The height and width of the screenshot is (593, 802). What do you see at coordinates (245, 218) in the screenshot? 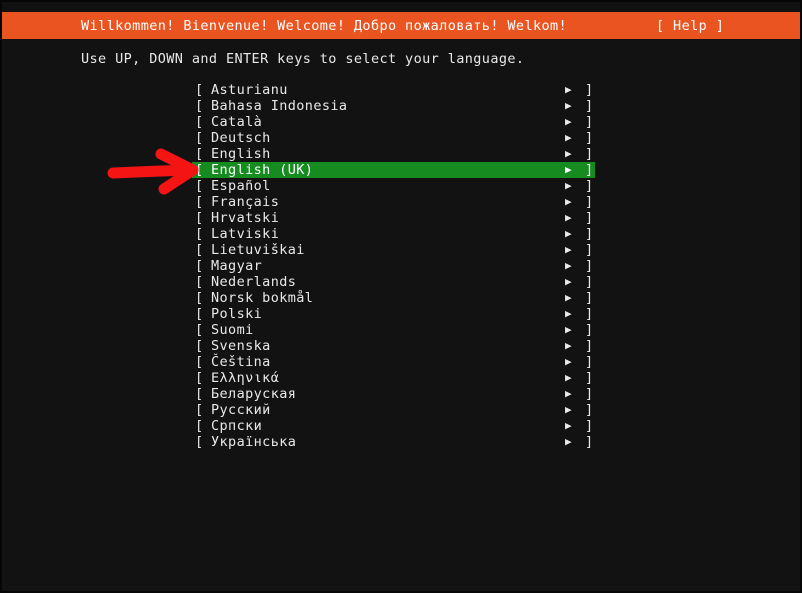
I see `language-list-item-label: Hrvatski` at bounding box center [245, 218].